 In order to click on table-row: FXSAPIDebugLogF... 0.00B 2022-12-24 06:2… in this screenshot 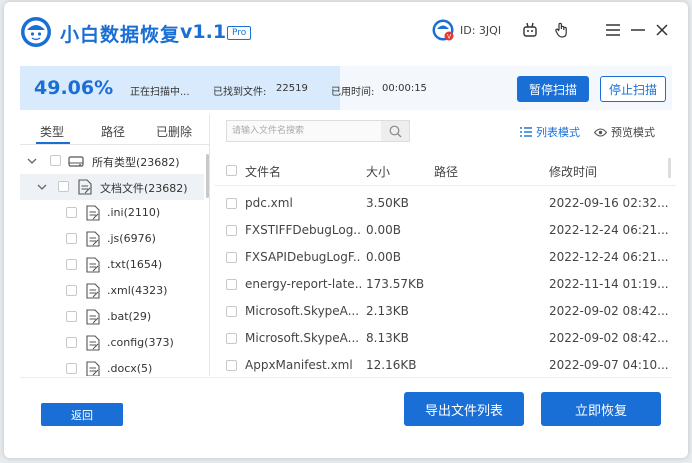, I will do `click(445, 256)`.